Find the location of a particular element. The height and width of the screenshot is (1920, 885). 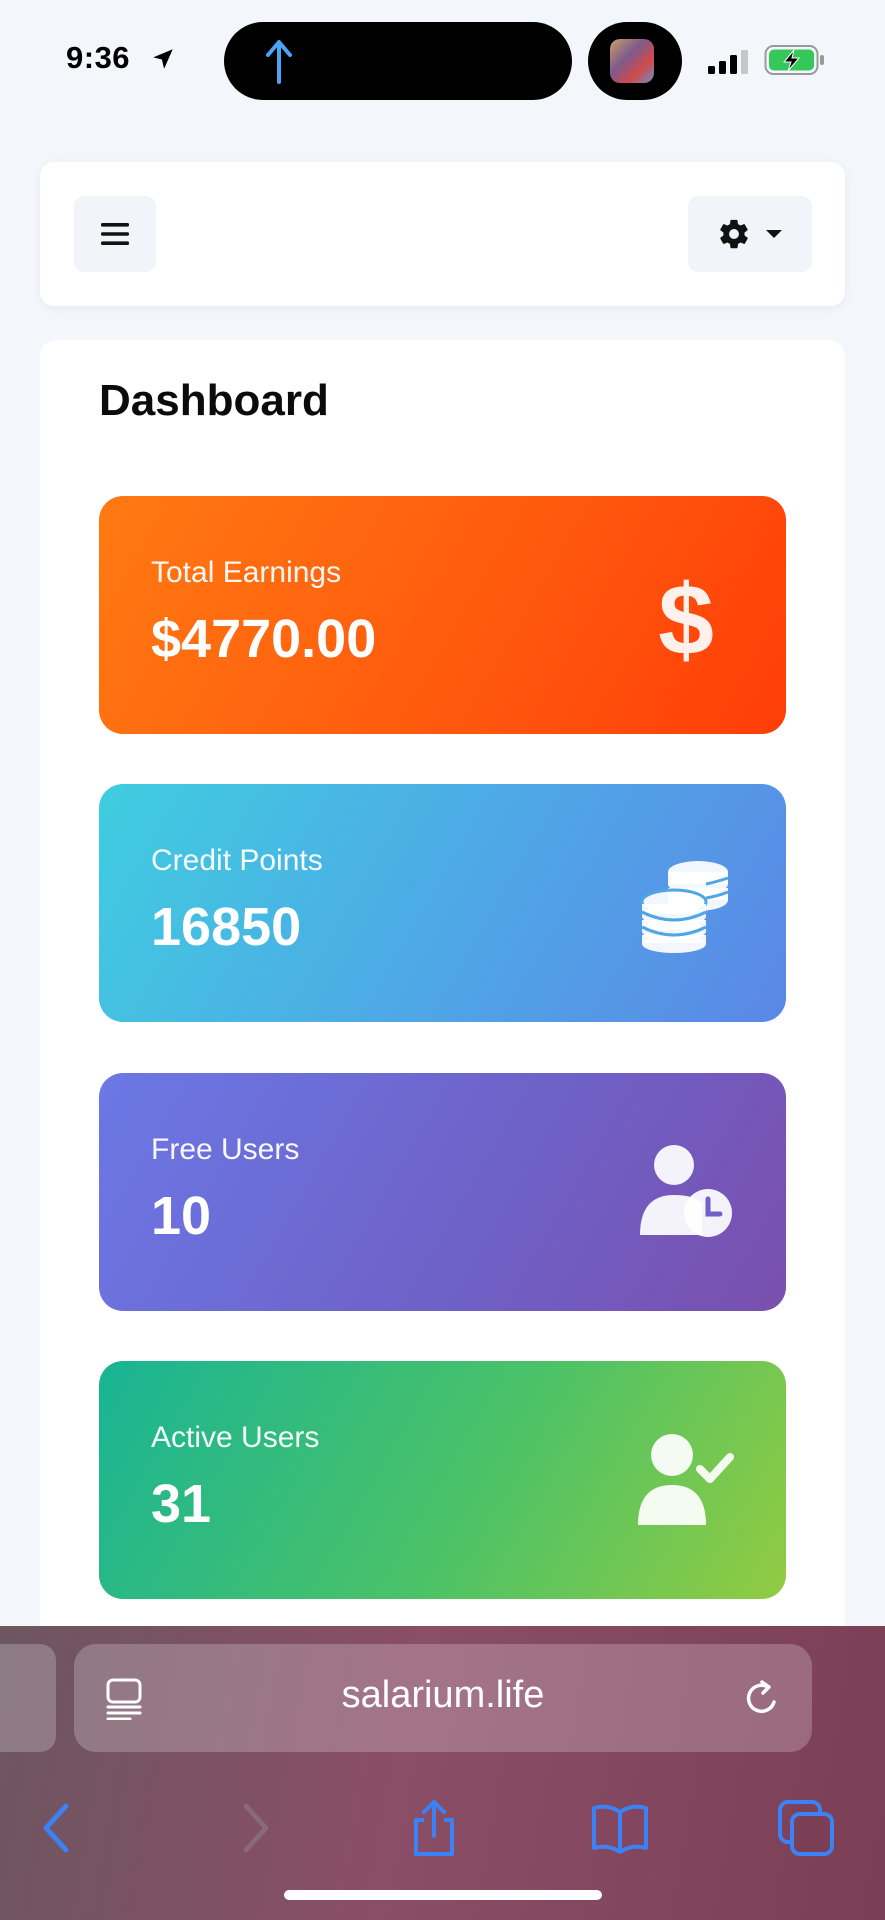

url-text: salarium.life is located at coordinates (443, 1695).